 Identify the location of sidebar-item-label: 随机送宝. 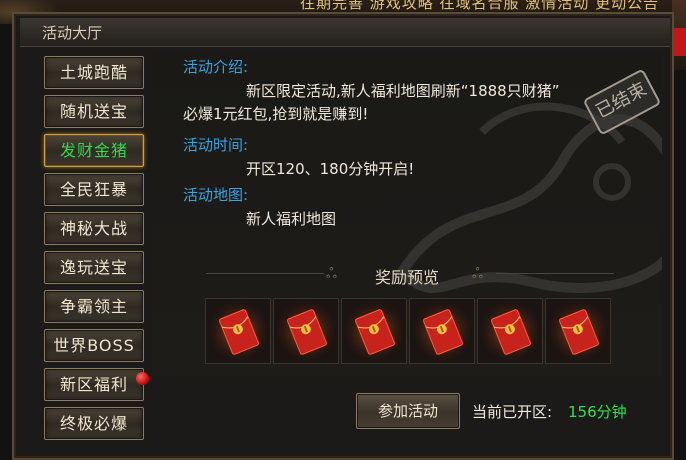
(93, 111).